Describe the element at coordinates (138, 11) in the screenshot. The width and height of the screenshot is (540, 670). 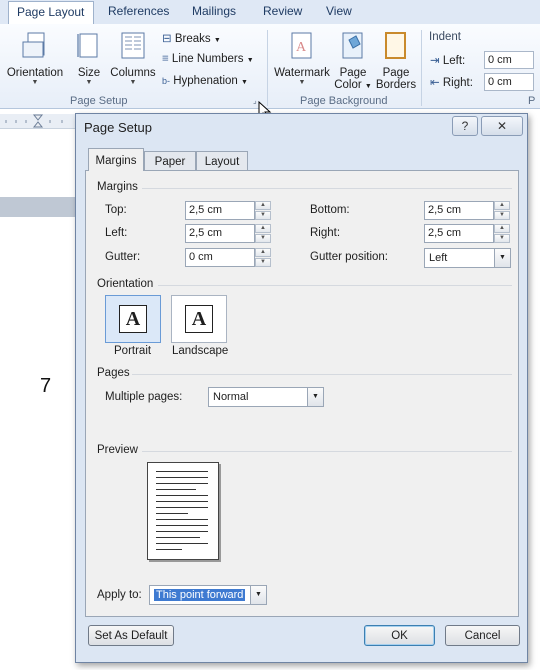
I see `tab-references: References` at that location.